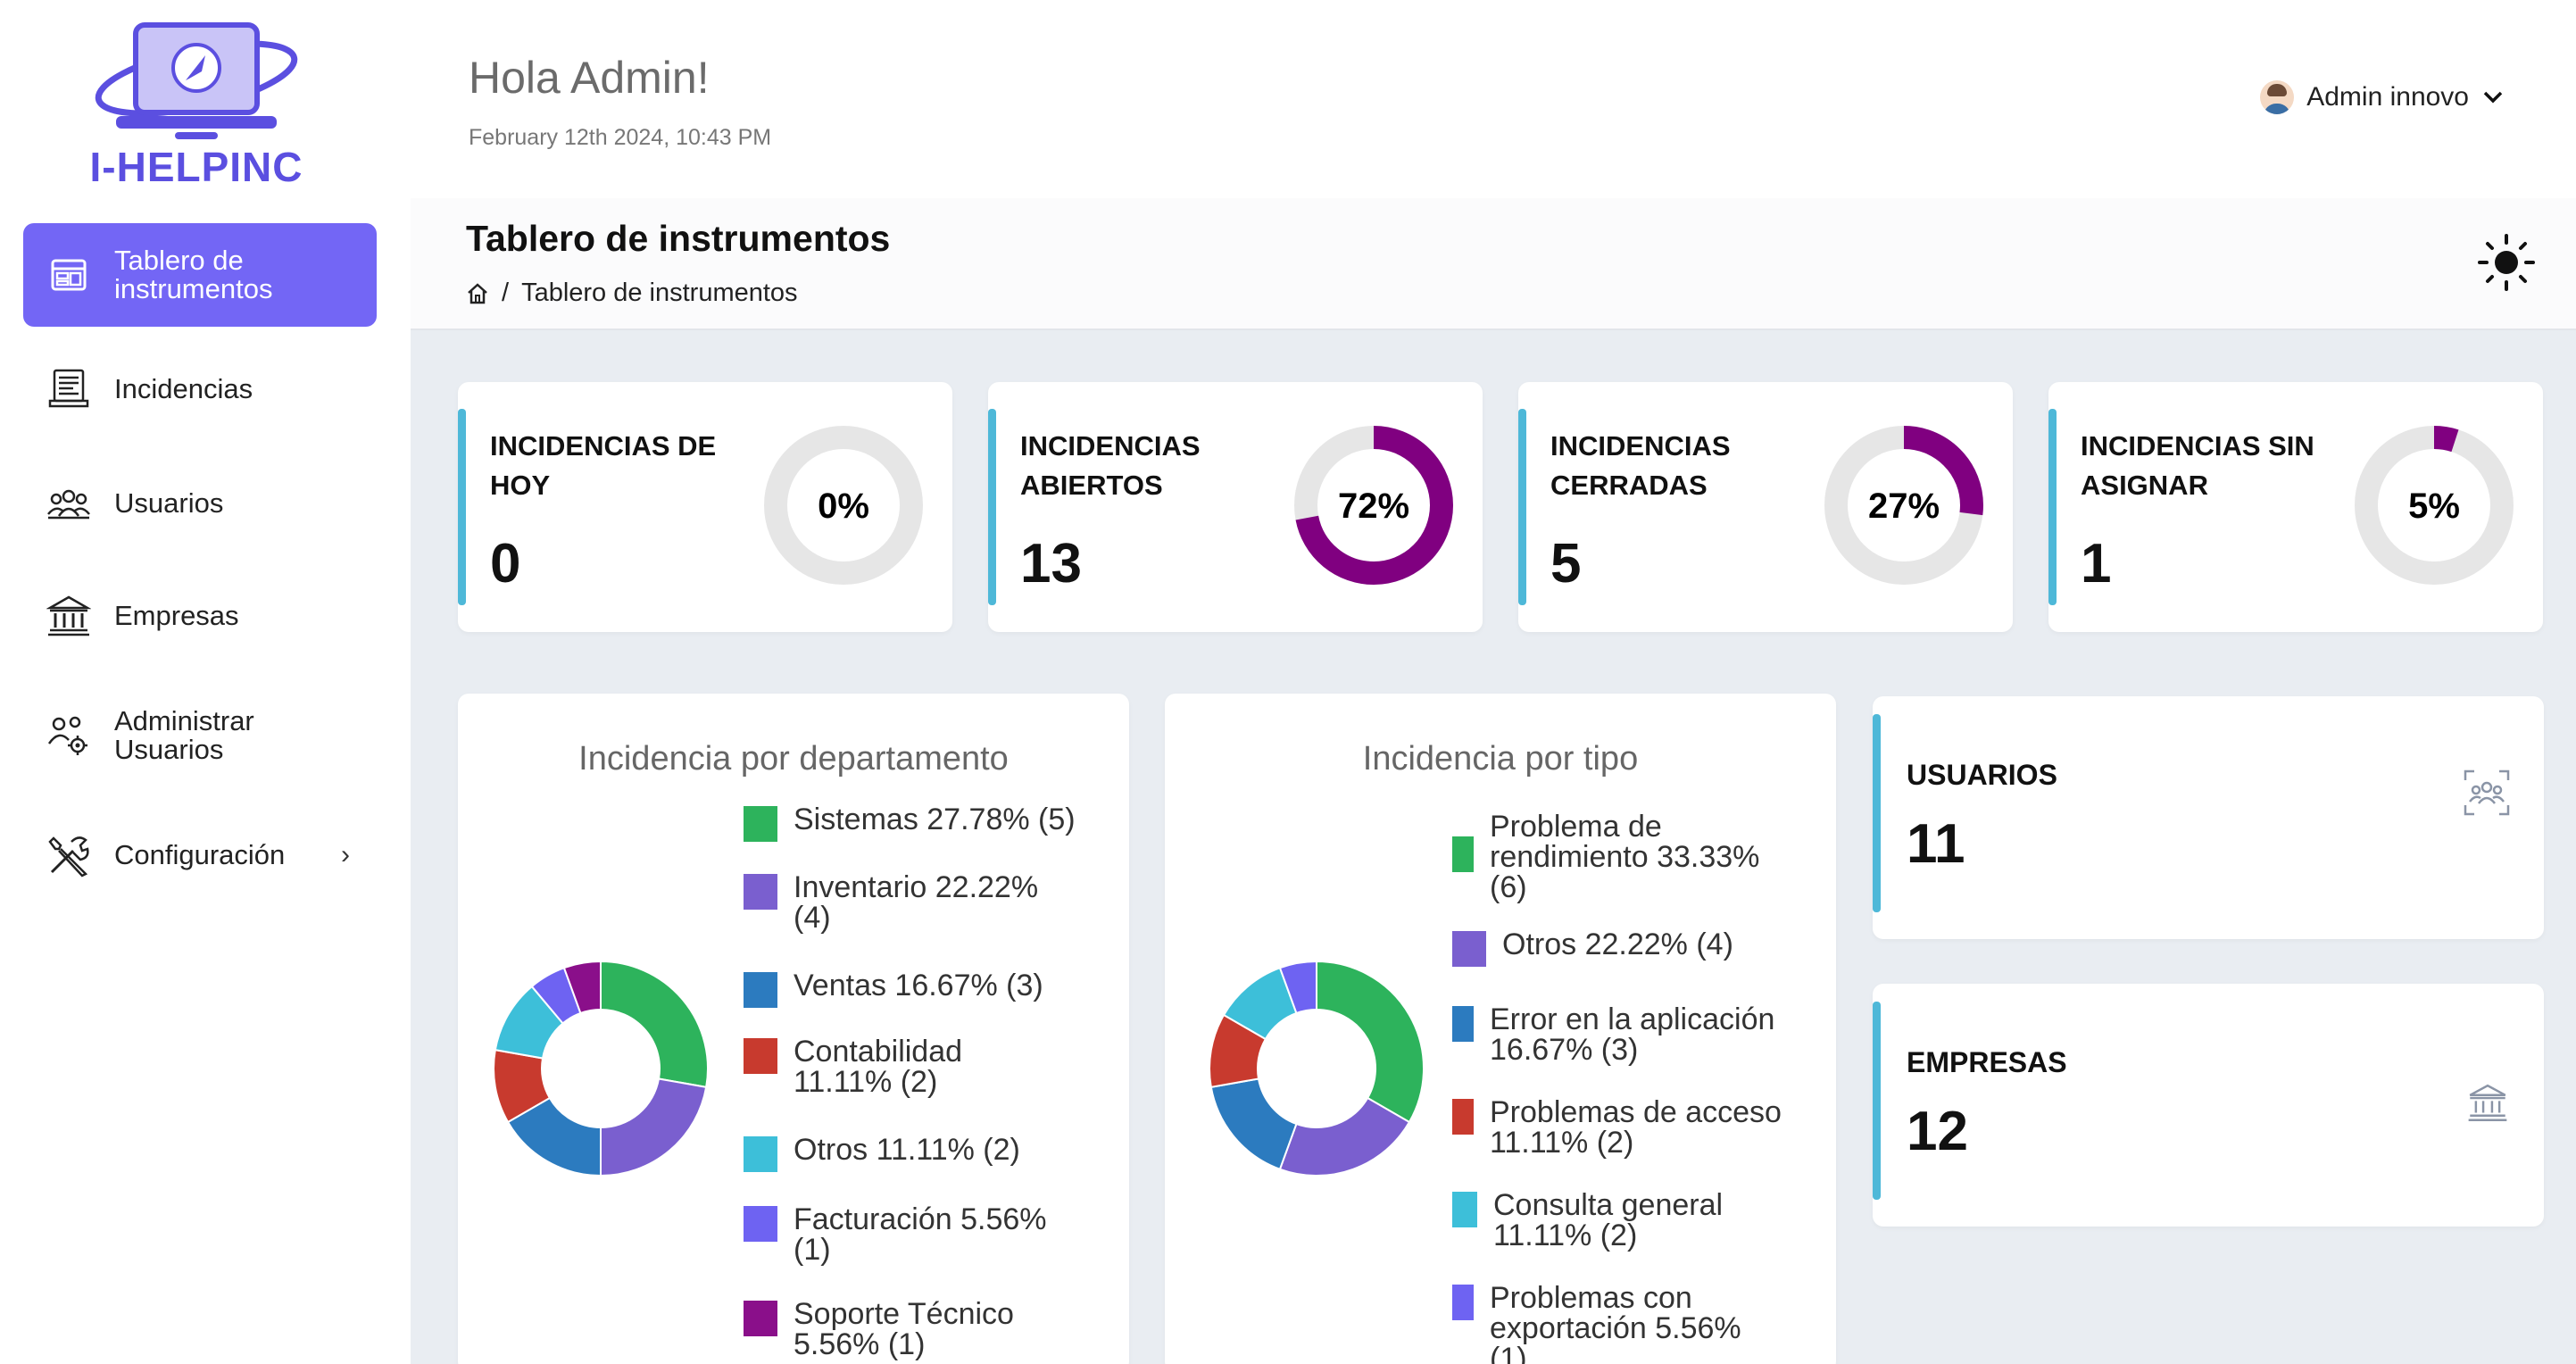  I want to click on sidebar-item-dashboard: Tablero de instrumentos, so click(200, 275).